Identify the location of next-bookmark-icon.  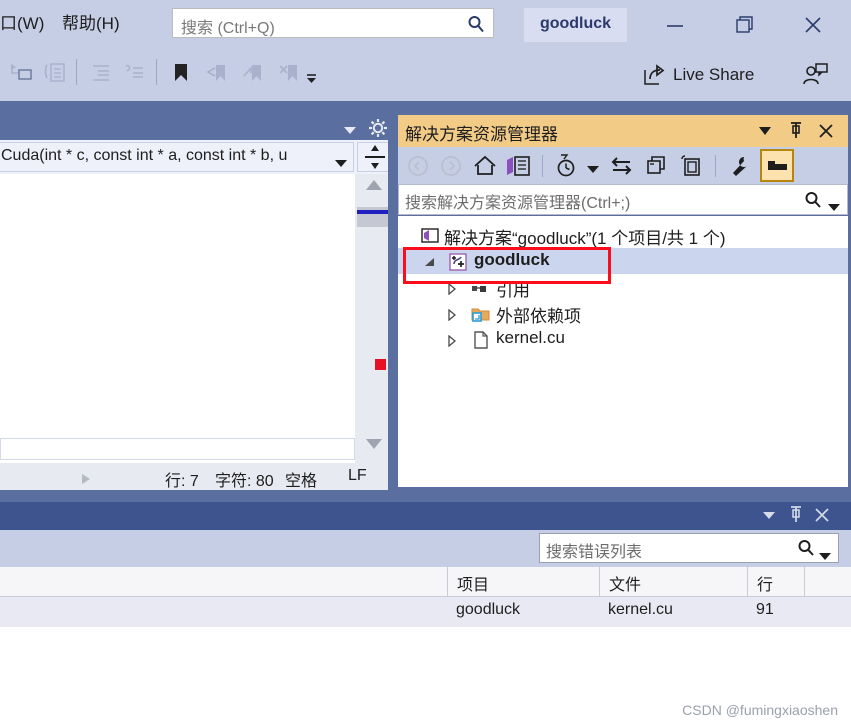
(253, 75).